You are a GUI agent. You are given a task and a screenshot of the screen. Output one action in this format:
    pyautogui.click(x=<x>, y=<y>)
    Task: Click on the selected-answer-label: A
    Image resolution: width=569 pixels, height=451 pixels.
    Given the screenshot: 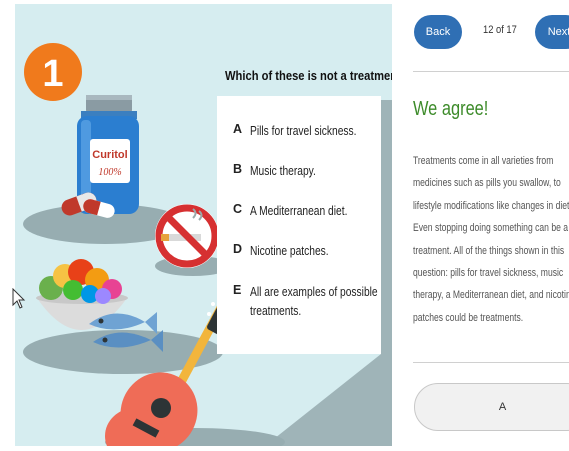 What is the action you would take?
    pyautogui.click(x=502, y=407)
    